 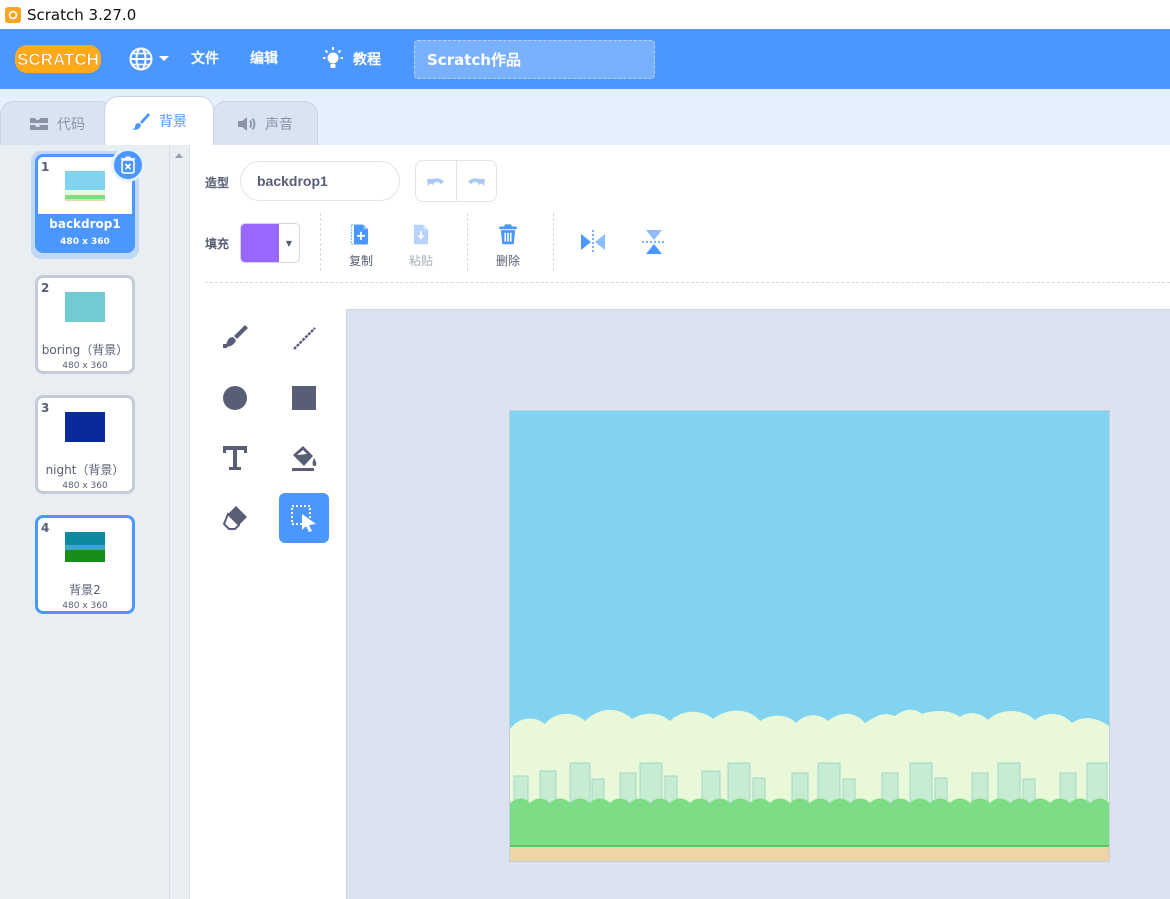 I want to click on delete-button: 删除, so click(x=508, y=243).